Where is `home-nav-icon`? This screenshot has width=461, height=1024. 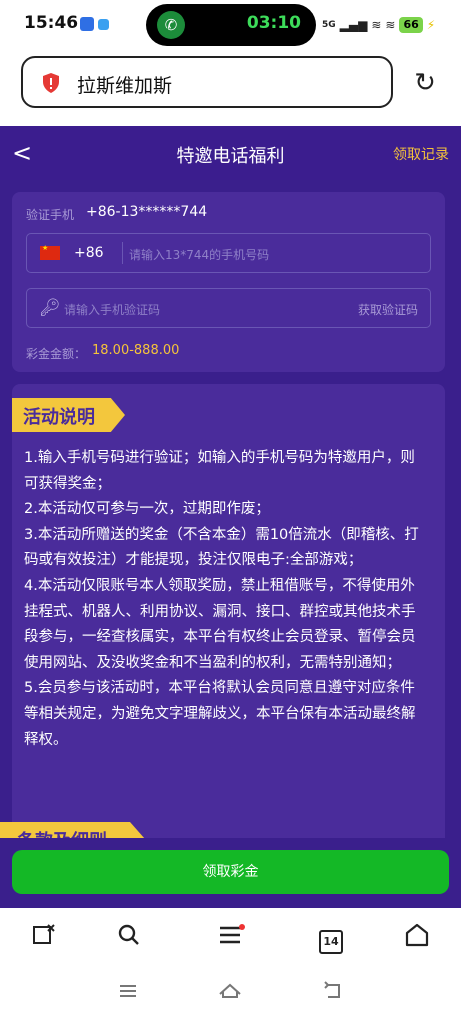 home-nav-icon is located at coordinates (230, 995).